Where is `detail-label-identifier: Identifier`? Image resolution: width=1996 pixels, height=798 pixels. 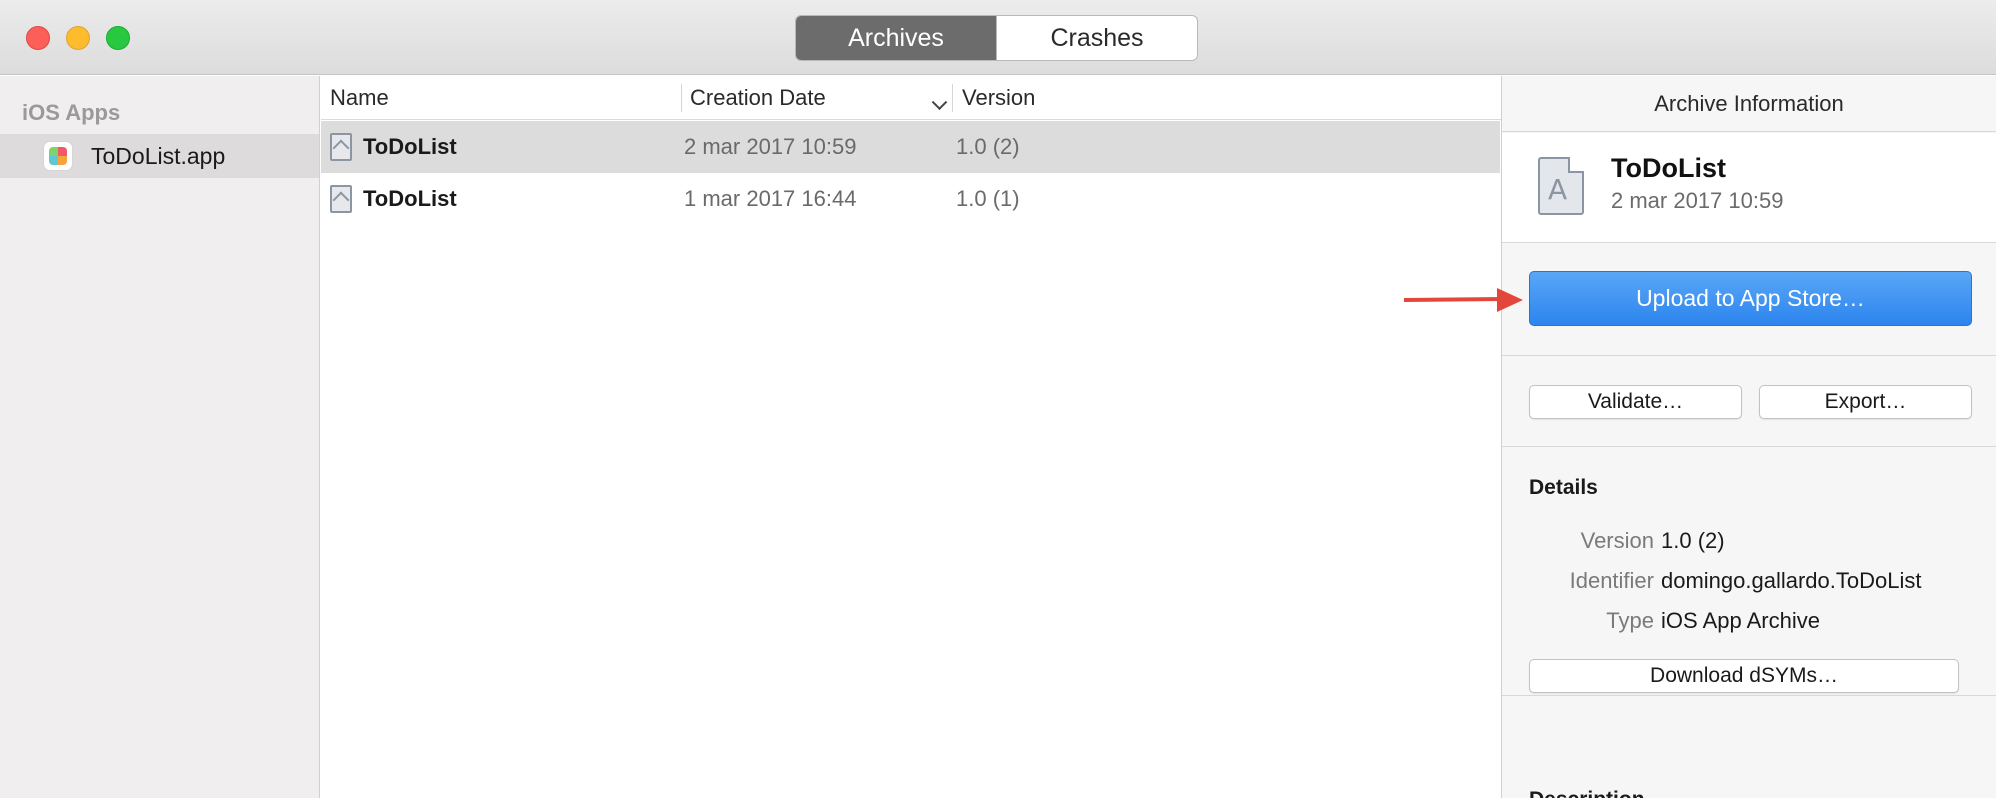 detail-label-identifier: Identifier is located at coordinates (1611, 580).